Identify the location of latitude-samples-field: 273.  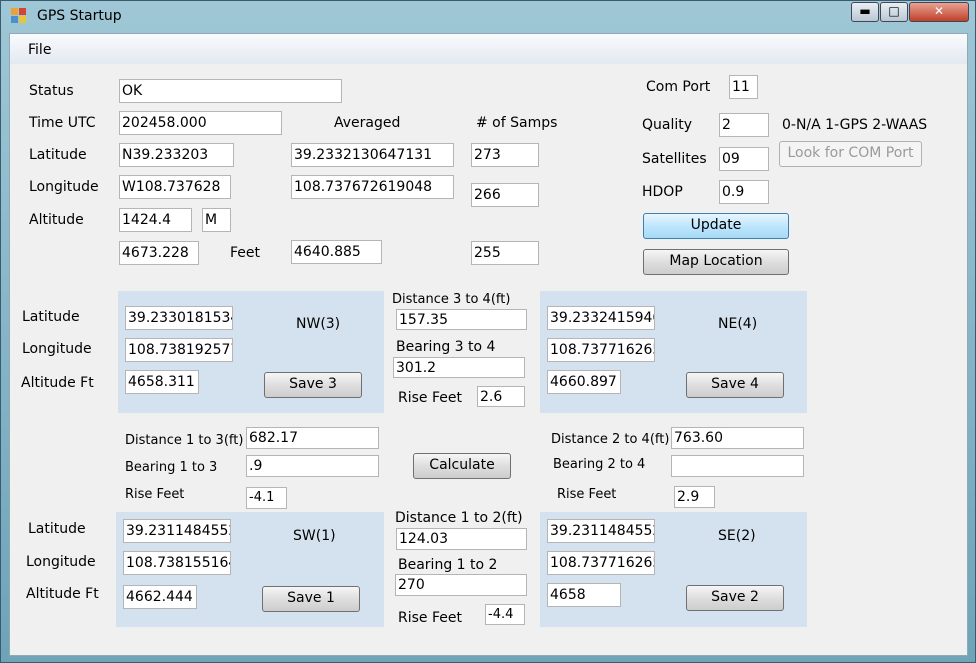
(505, 155).